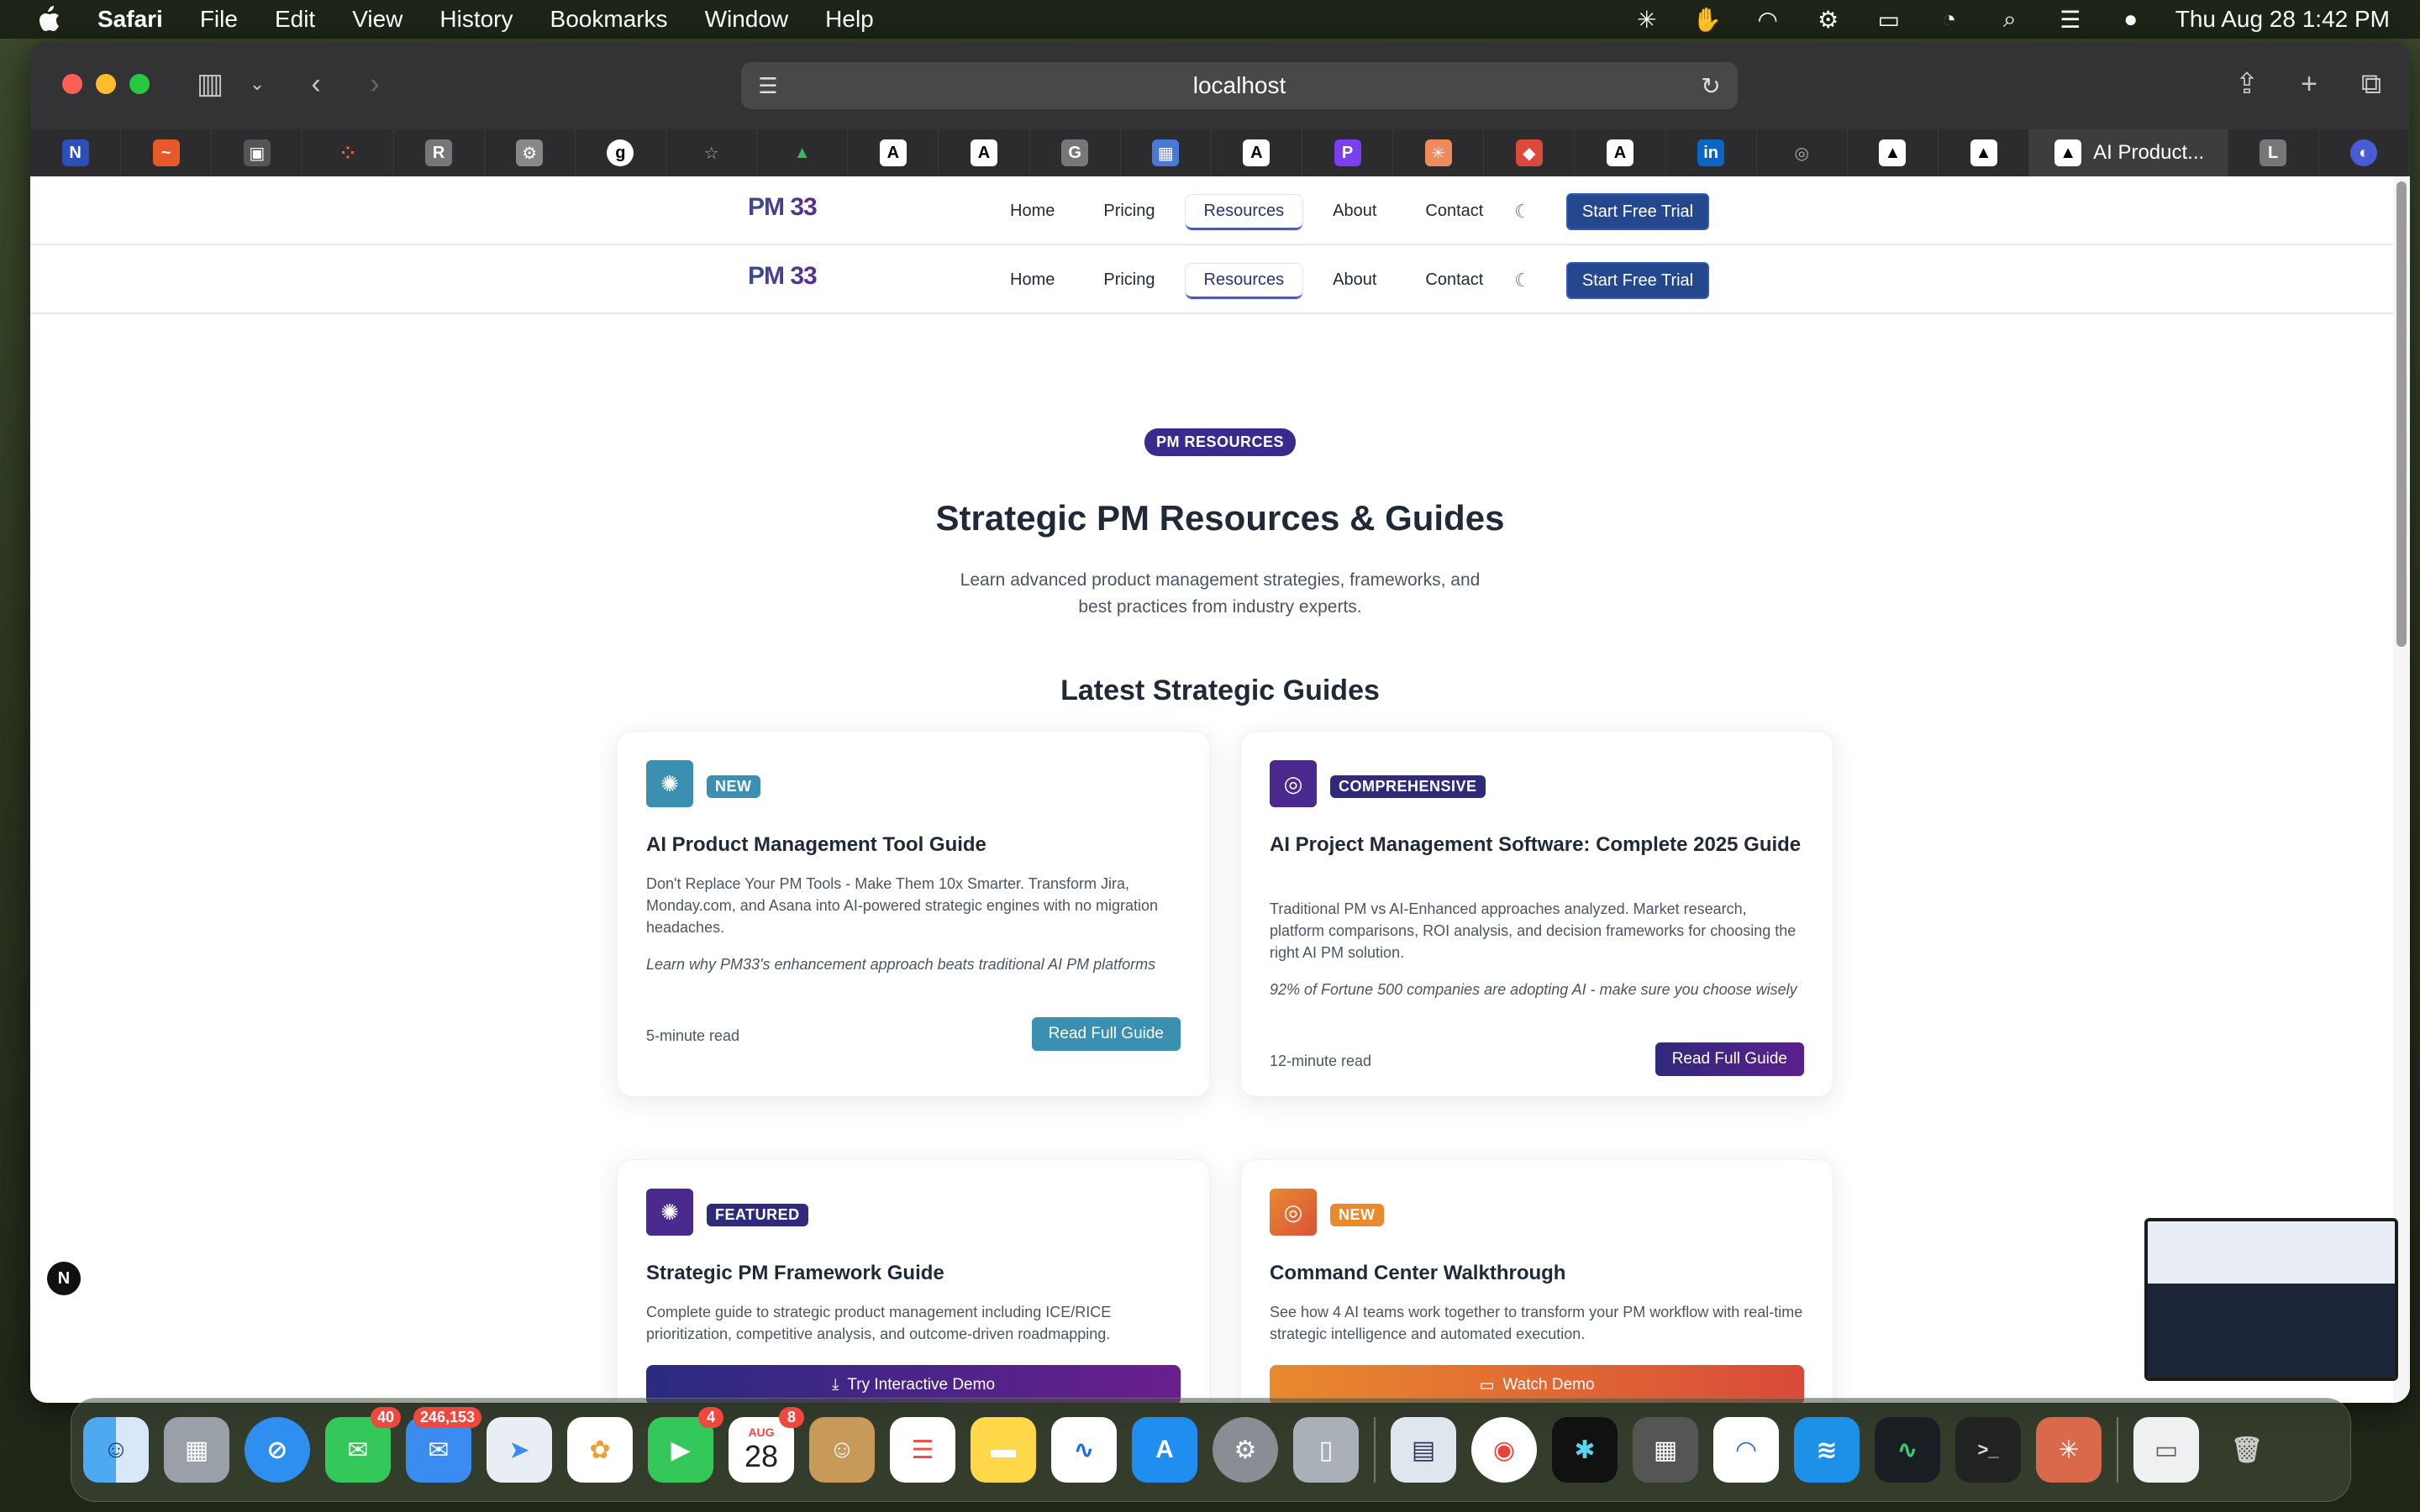 This screenshot has height=1512, width=2420. I want to click on tab-favicon: g, so click(621, 152).